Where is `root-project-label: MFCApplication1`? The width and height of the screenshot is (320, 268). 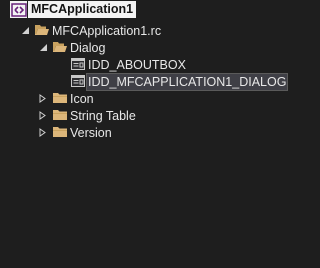 root-project-label: MFCApplication1 is located at coordinates (82, 9).